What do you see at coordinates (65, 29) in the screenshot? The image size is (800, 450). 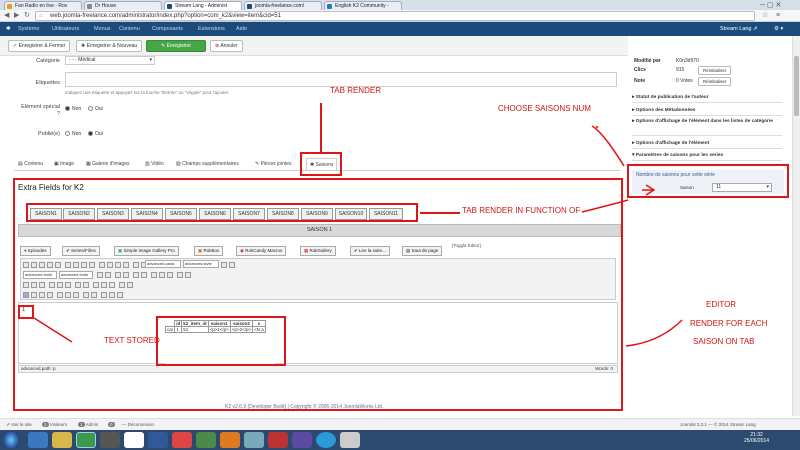 I see `menu-users: Utilisateurs` at bounding box center [65, 29].